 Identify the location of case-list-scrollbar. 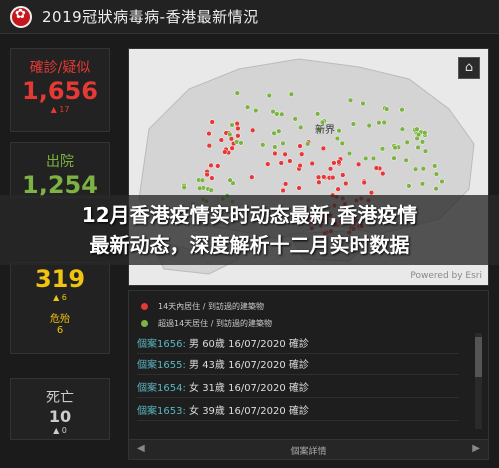
(478, 381).